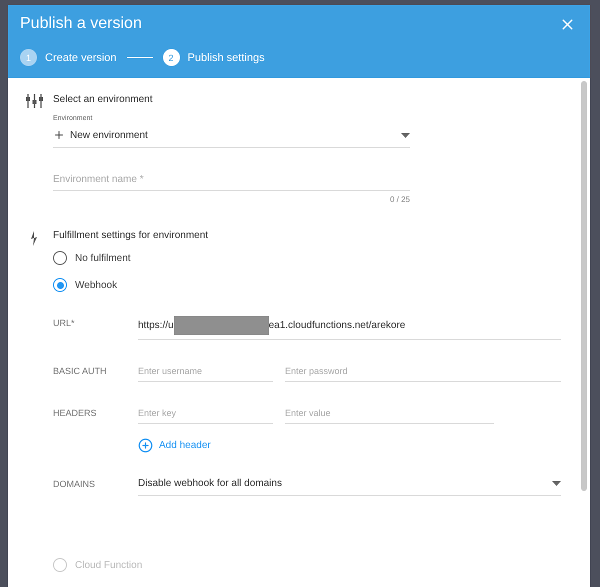 This screenshot has height=587, width=600. Describe the element at coordinates (103, 99) in the screenshot. I see `section-heading: Select an environment` at that location.